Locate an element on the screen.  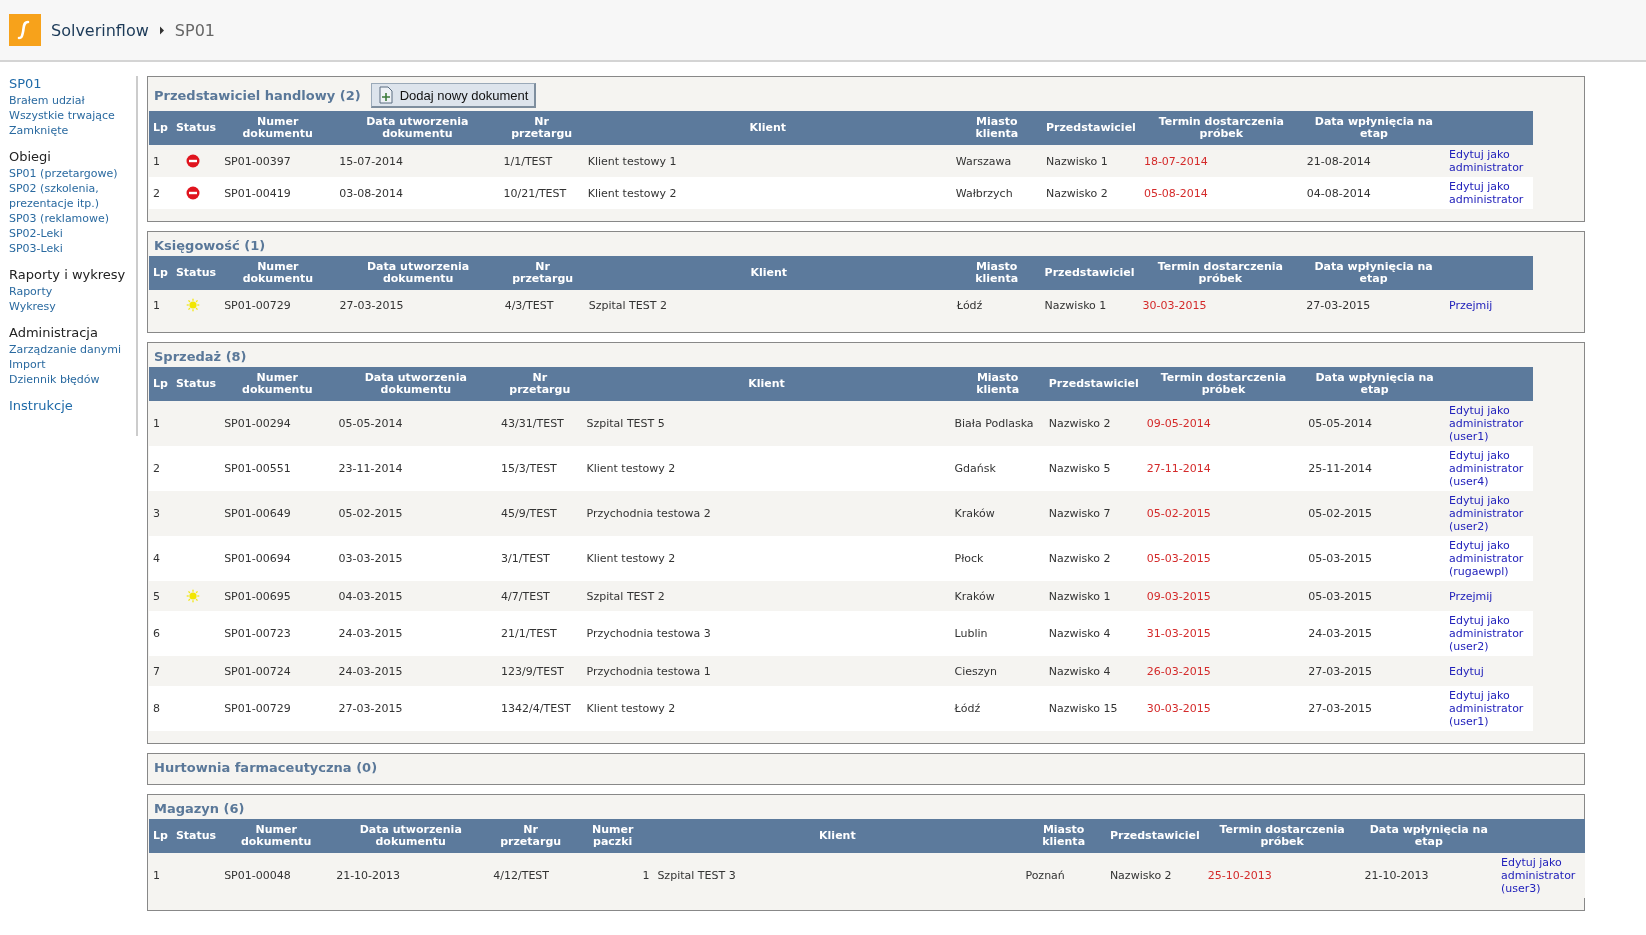
table-cell: 05-08-2014 is located at coordinates (1175, 193).